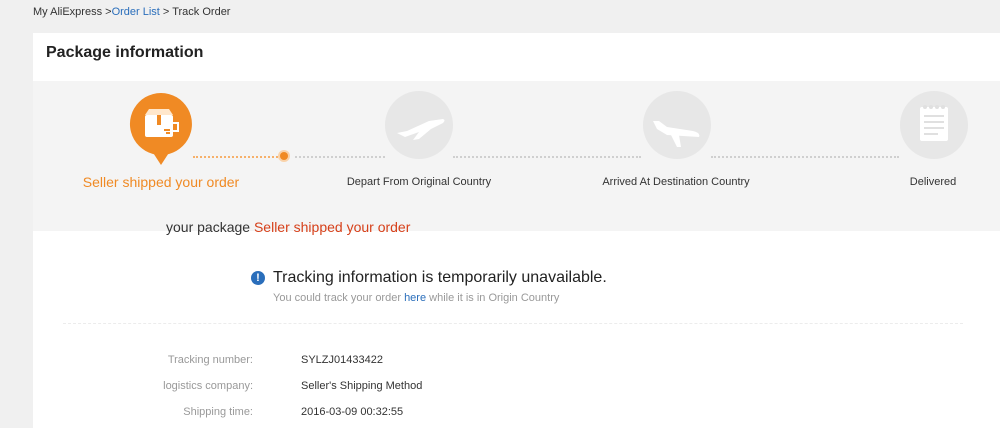 The width and height of the screenshot is (1000, 428). Describe the element at coordinates (342, 360) in the screenshot. I see `tracking-number-value: SYLZJ01433422` at that location.